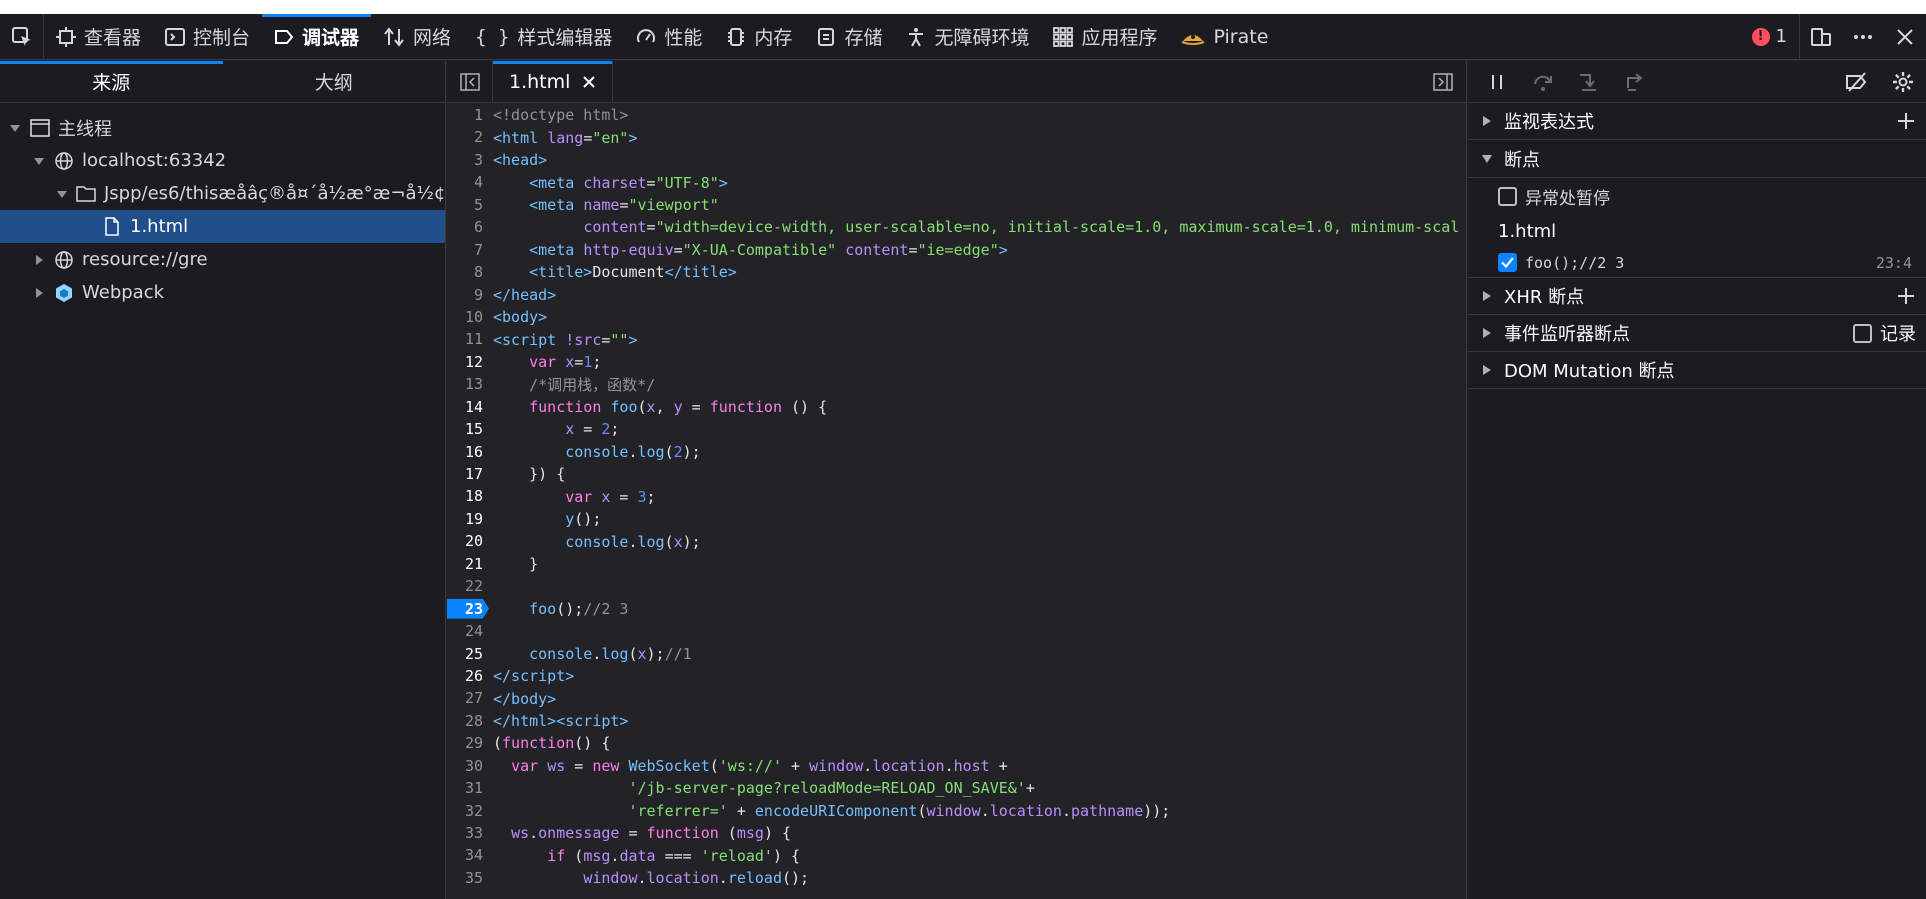  What do you see at coordinates (1567, 334) in the screenshot?
I see `section-label: 事件监听器断点` at bounding box center [1567, 334].